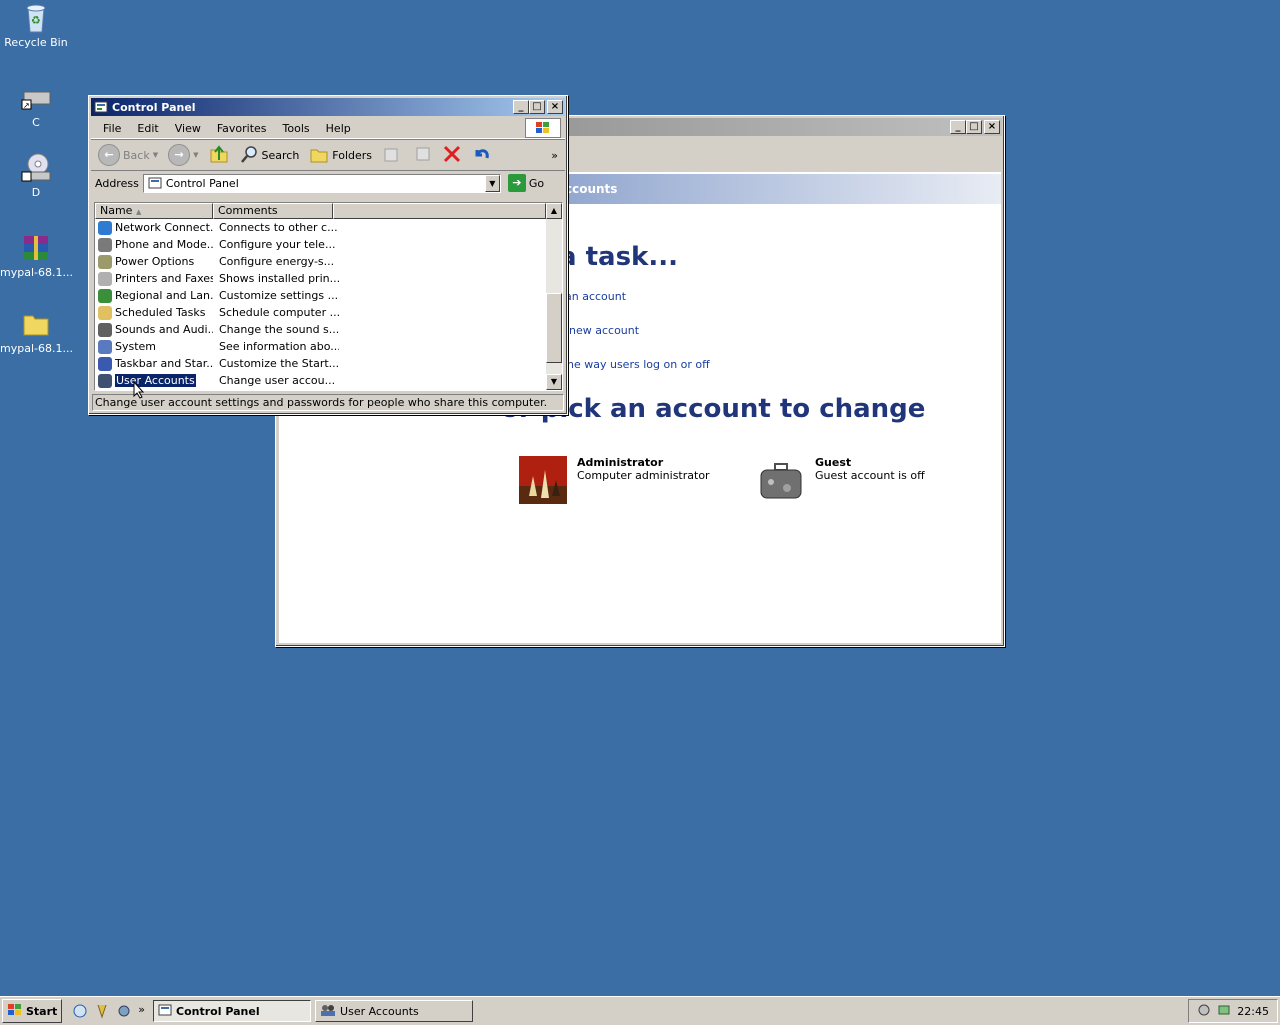 The image size is (1280, 1025). Describe the element at coordinates (249, 155) in the screenshot. I see `search-icon` at that location.